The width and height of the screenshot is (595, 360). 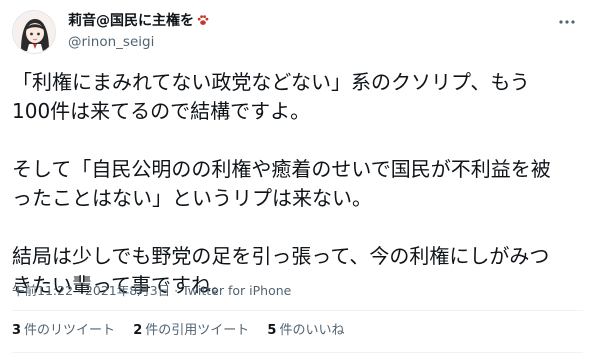 I want to click on display-name-row: 莉音@国民に主権を, so click(x=139, y=21).